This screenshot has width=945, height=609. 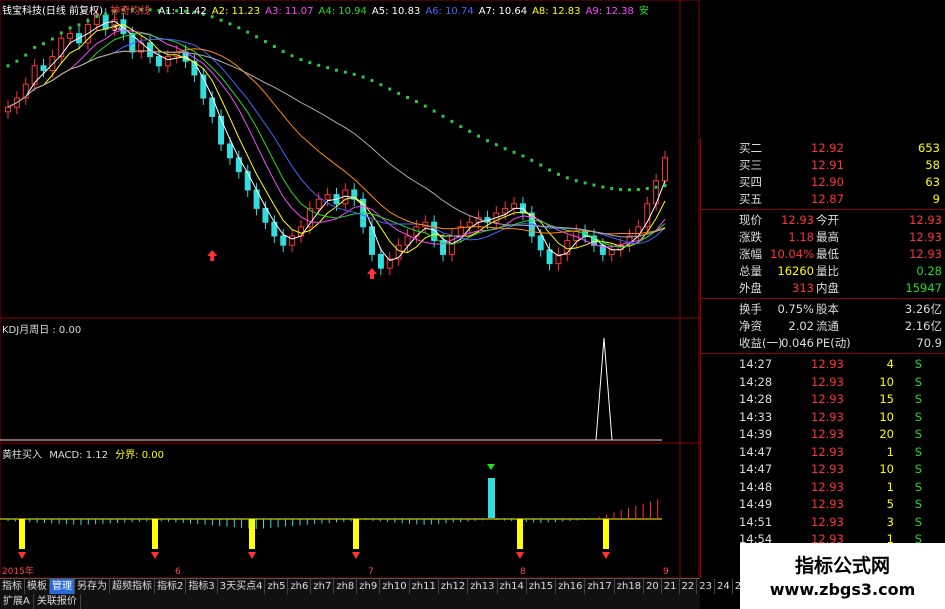 What do you see at coordinates (827, 271) in the screenshot?
I see `stat-label-2: 量比` at bounding box center [827, 271].